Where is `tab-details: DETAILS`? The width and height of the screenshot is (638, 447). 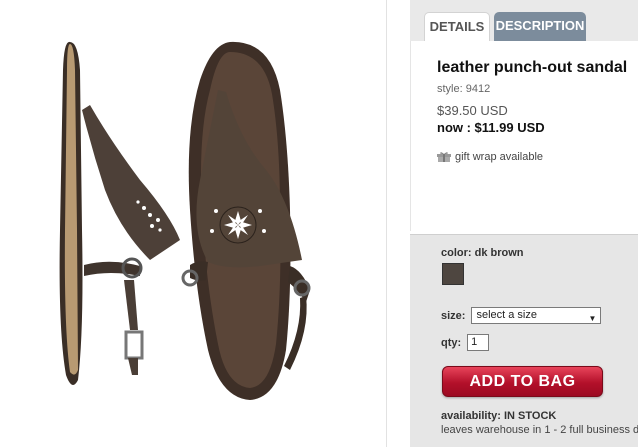
tab-details: DETAILS is located at coordinates (457, 26).